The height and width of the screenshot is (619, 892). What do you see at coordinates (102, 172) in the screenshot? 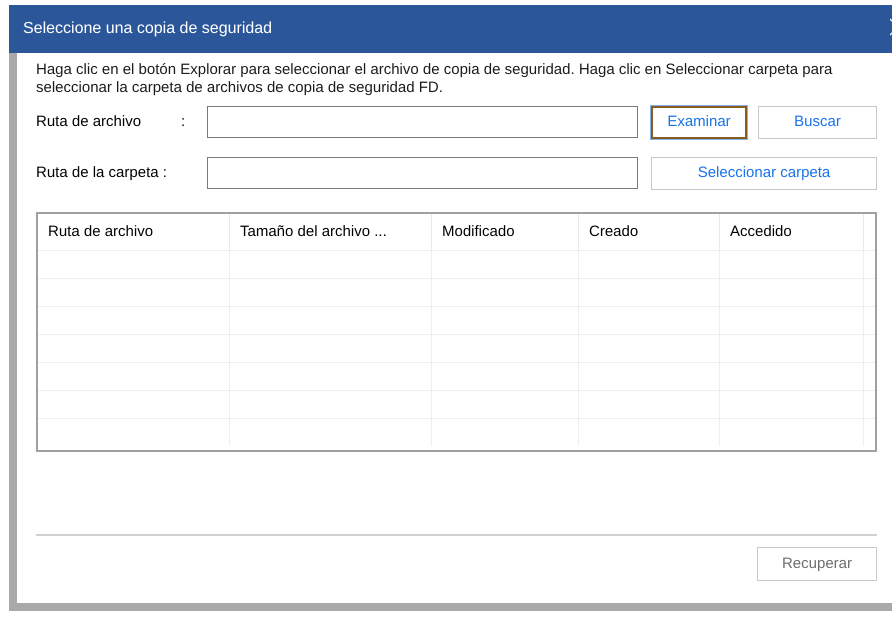
I see `folder-path-label: Ruta de la carpeta :` at bounding box center [102, 172].